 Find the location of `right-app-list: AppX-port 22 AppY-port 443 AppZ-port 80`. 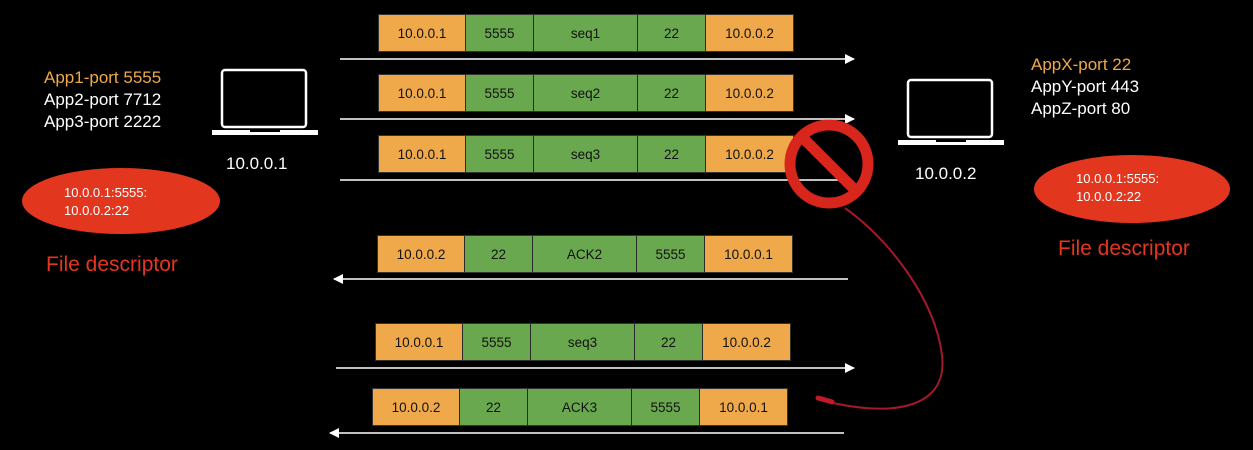

right-app-list: AppX-port 22 AppY-port 443 AppZ-port 80 is located at coordinates (1085, 87).